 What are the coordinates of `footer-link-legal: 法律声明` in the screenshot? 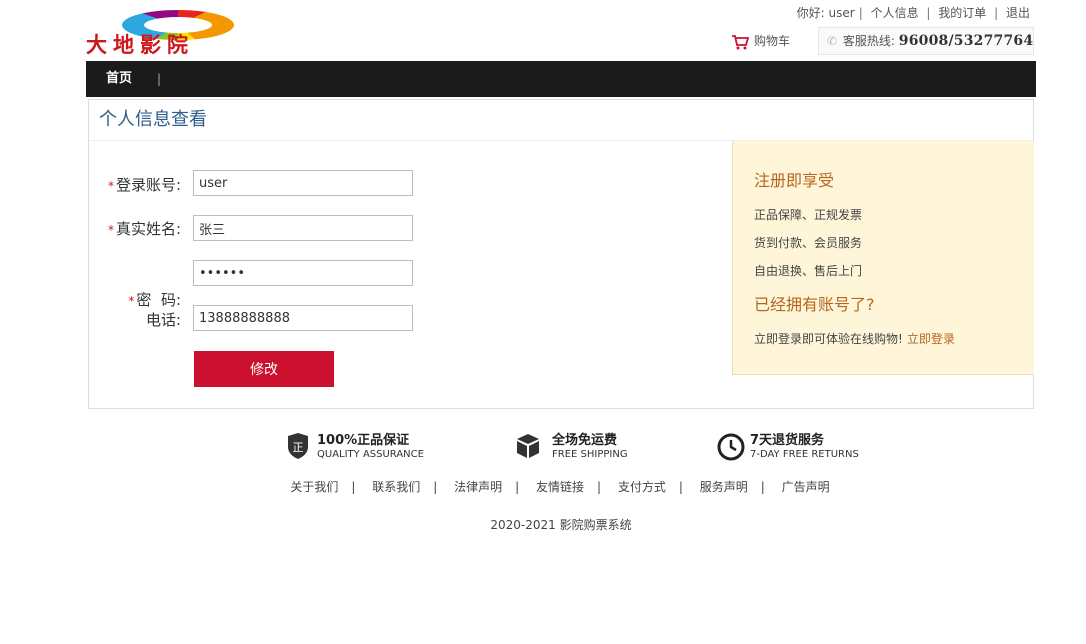 It's located at (478, 487).